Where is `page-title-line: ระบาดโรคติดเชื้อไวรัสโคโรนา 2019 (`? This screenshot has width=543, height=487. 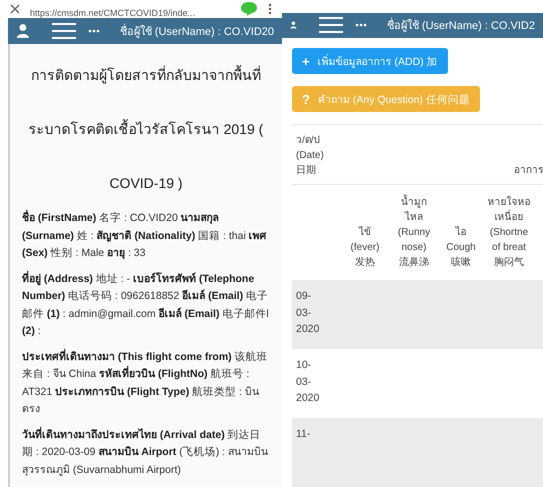 page-title-line: ระบาดโรคติดเชื้อไวรัสโคโรนา 2019 ( is located at coordinates (146, 128).